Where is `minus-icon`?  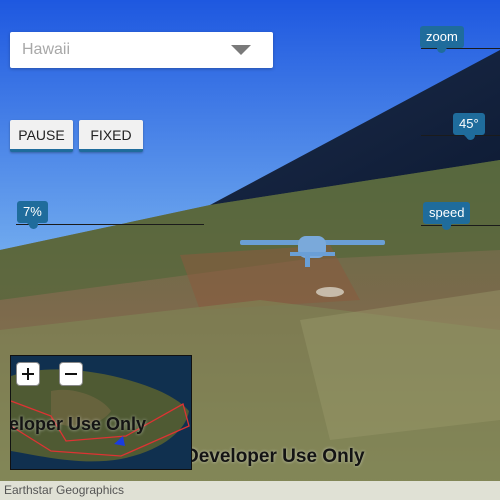 minus-icon is located at coordinates (71, 374).